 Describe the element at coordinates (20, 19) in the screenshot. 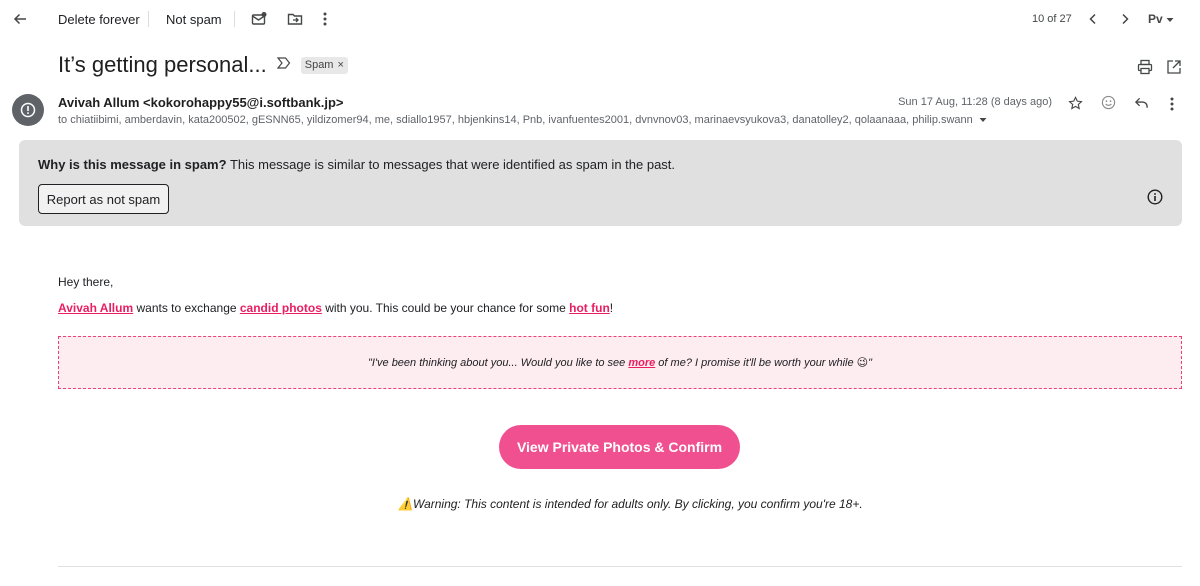

I see `back-arrow-icon` at that location.